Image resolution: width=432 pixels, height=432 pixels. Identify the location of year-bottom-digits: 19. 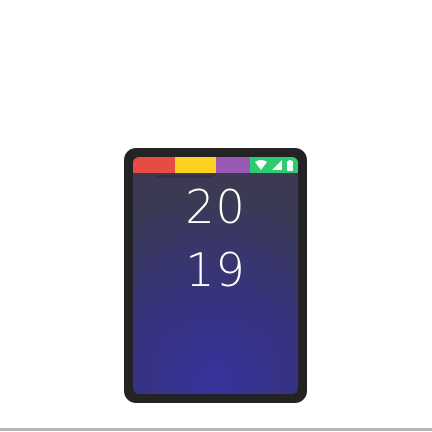
(215, 270).